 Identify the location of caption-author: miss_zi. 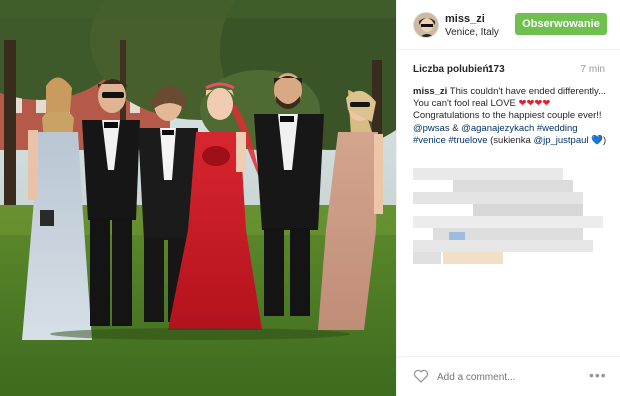
(430, 91).